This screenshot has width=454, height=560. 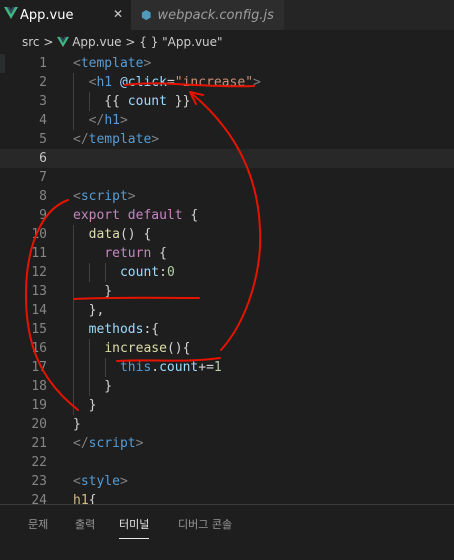 What do you see at coordinates (118, 14) in the screenshot?
I see `close-icon: ✕` at bounding box center [118, 14].